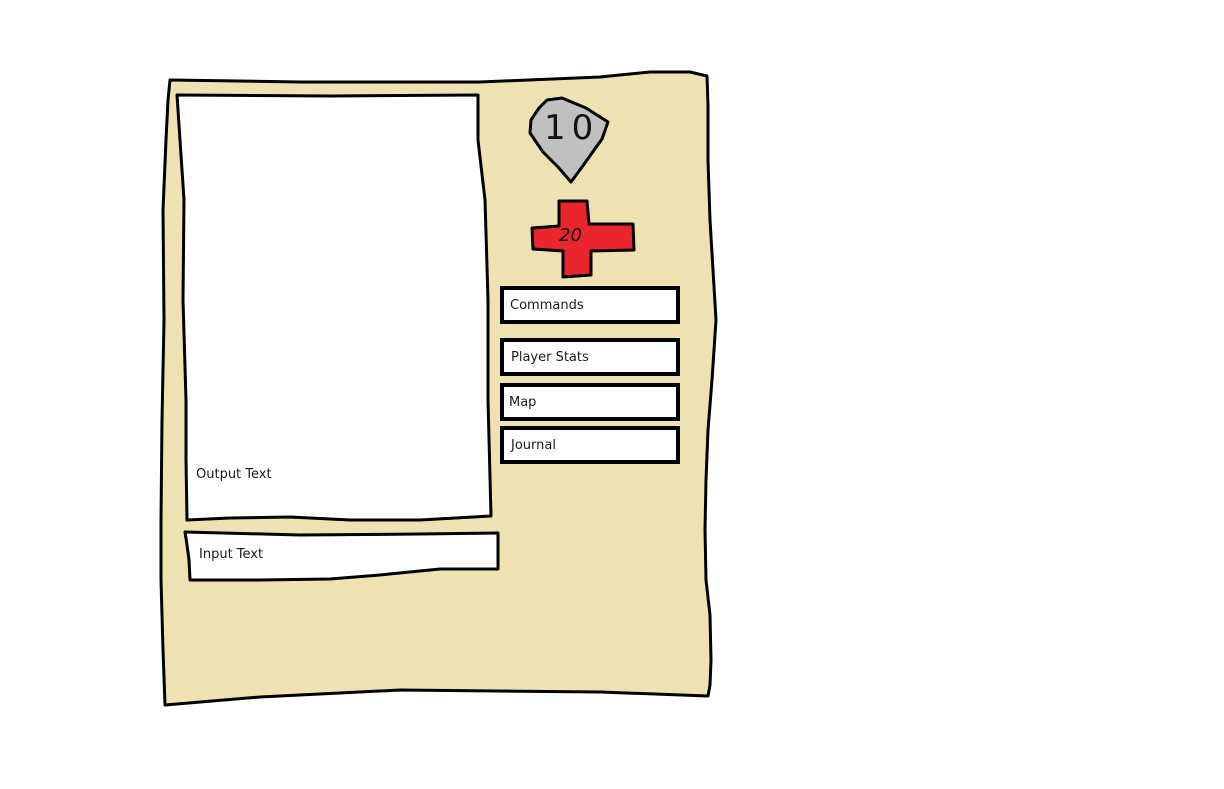 This screenshot has height=789, width=1224. Describe the element at coordinates (590, 402) in the screenshot. I see `map-button: Map` at that location.